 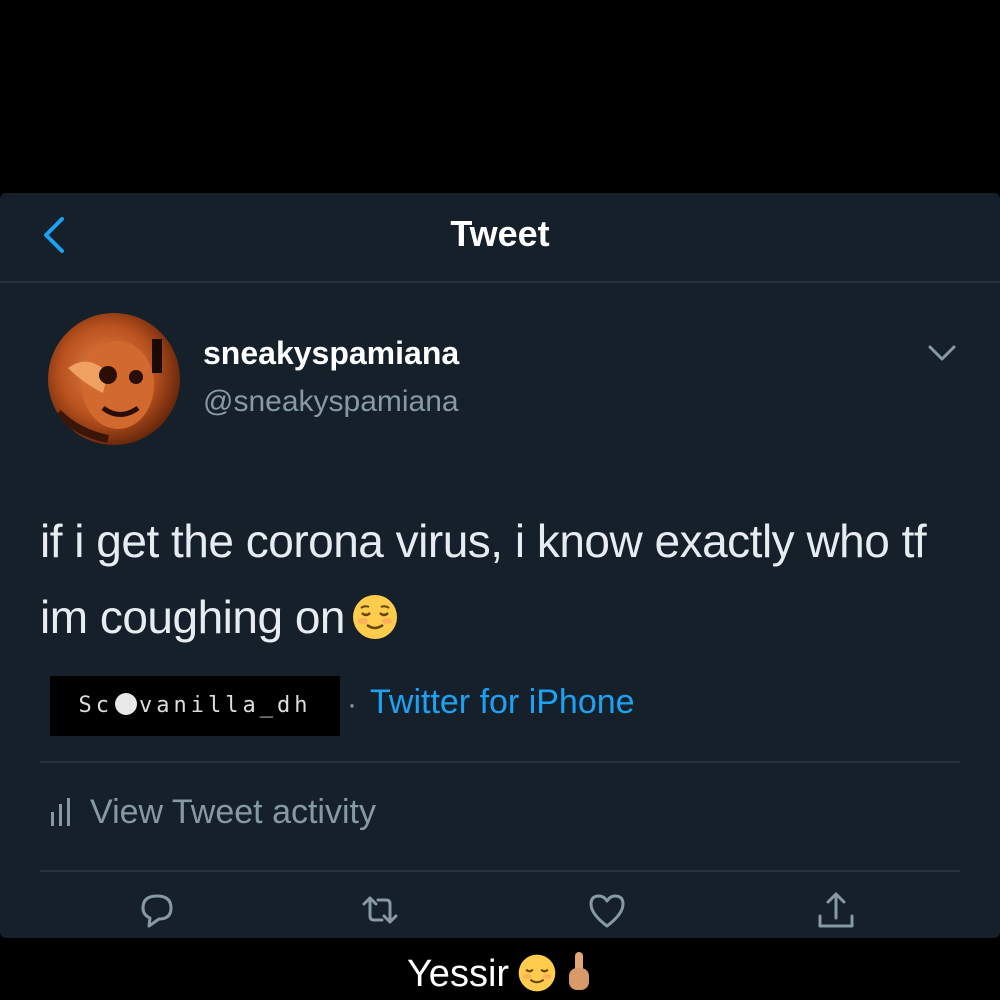 I want to click on snapchat-username-overlay: Sc vanilla_dh, so click(x=195, y=706).